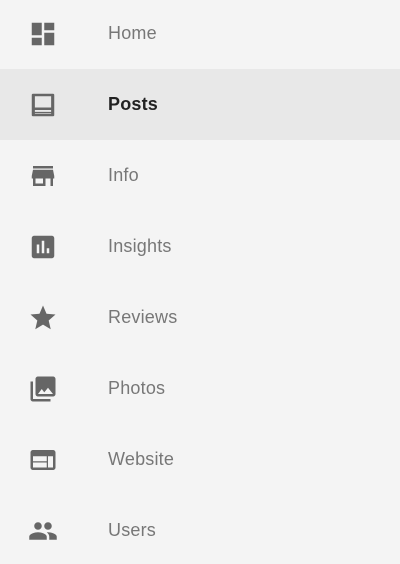 Image resolution: width=400 pixels, height=564 pixels. I want to click on insights-chart-icon, so click(43, 247).